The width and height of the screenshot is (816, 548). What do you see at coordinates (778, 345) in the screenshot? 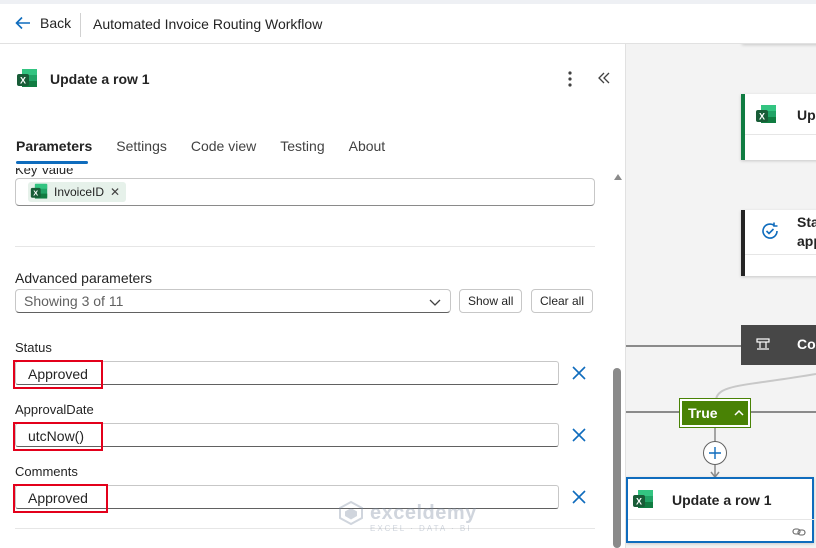
I see `condition-card: Co` at bounding box center [778, 345].